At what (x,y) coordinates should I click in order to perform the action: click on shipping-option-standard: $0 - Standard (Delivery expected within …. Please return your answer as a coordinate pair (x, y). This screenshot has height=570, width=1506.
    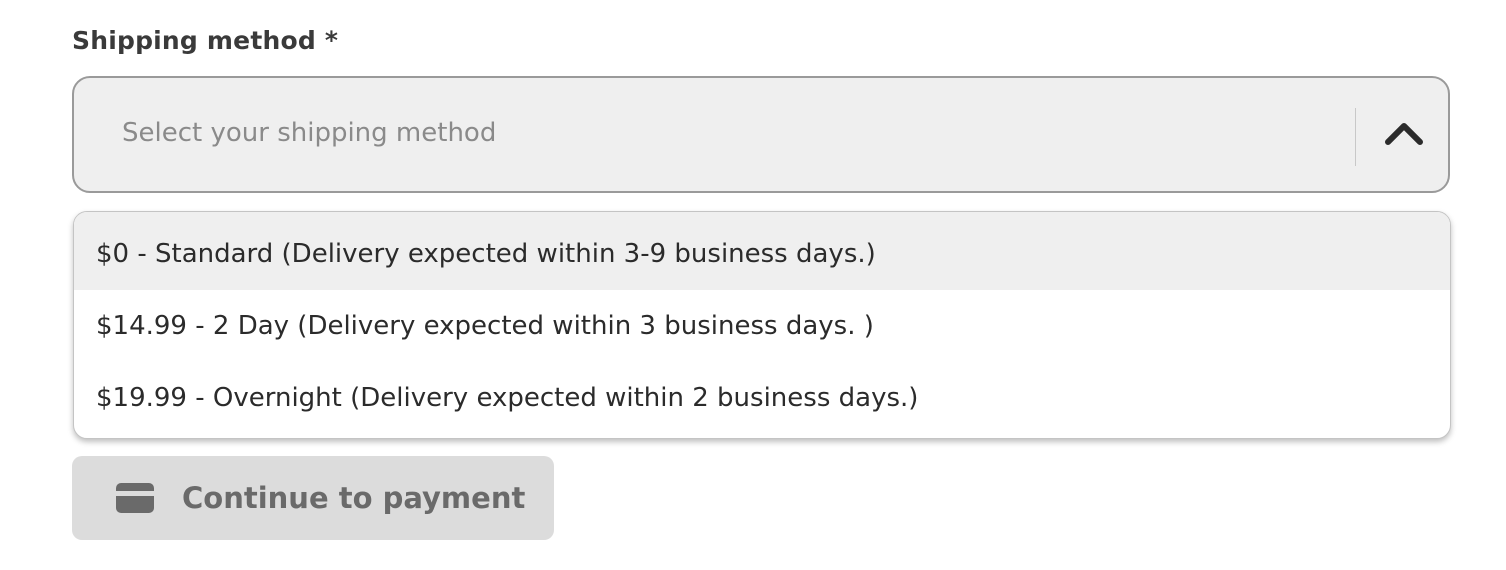
    Looking at the image, I should click on (762, 251).